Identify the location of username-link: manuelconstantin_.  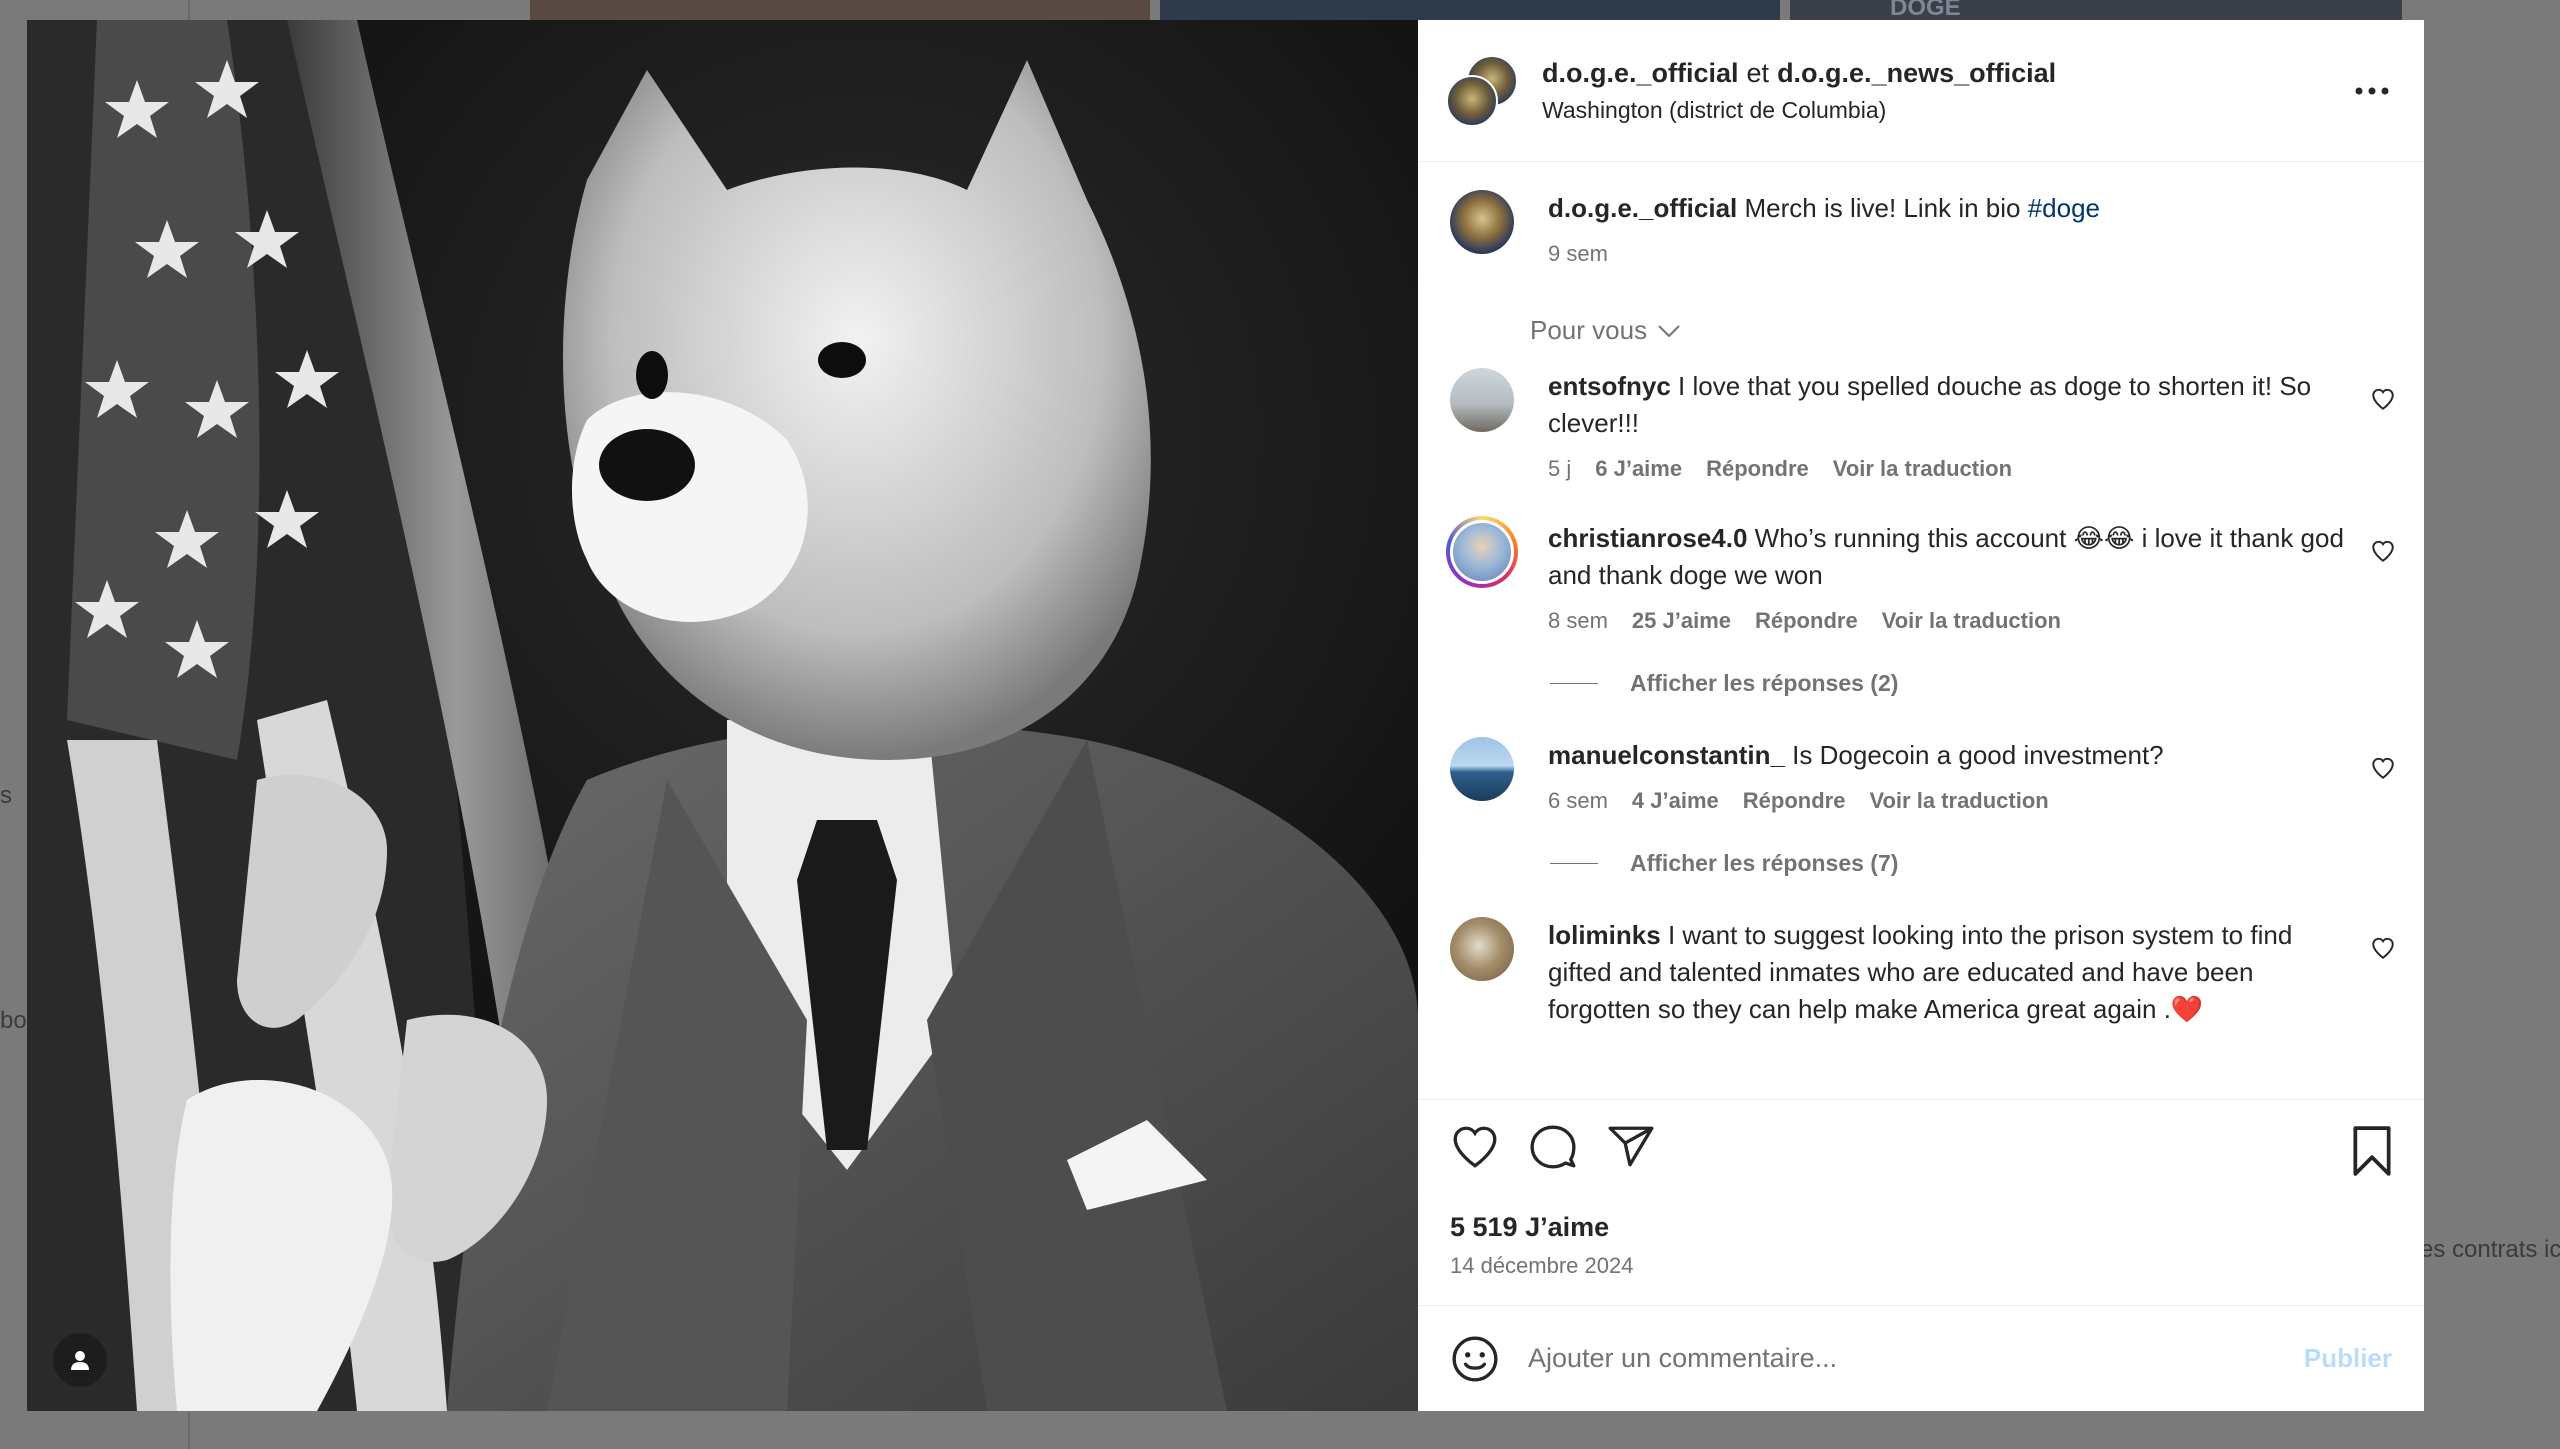
(1666, 755).